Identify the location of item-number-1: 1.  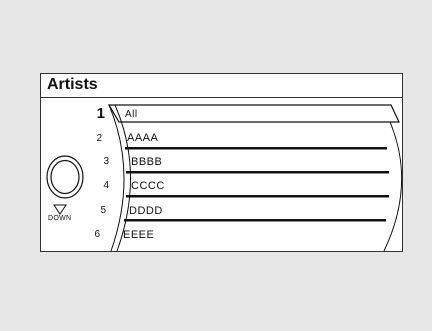
(100, 113).